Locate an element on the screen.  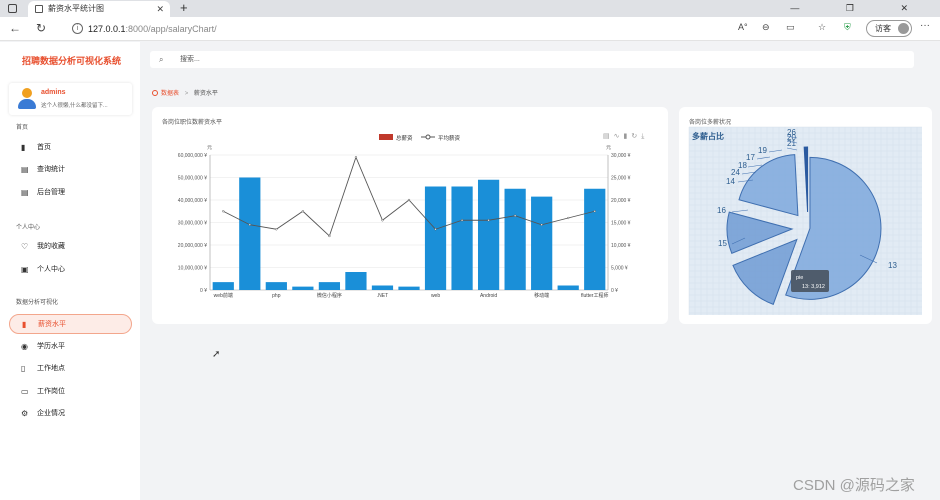
sidebar-item-profile: ▣ 个人中心 is located at coordinates (70, 270).